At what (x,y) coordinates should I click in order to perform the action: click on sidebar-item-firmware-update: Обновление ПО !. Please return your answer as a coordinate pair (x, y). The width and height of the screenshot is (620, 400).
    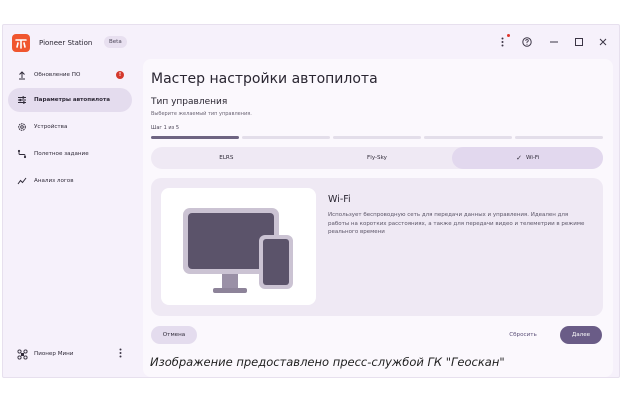
    Looking at the image, I should click on (70, 75).